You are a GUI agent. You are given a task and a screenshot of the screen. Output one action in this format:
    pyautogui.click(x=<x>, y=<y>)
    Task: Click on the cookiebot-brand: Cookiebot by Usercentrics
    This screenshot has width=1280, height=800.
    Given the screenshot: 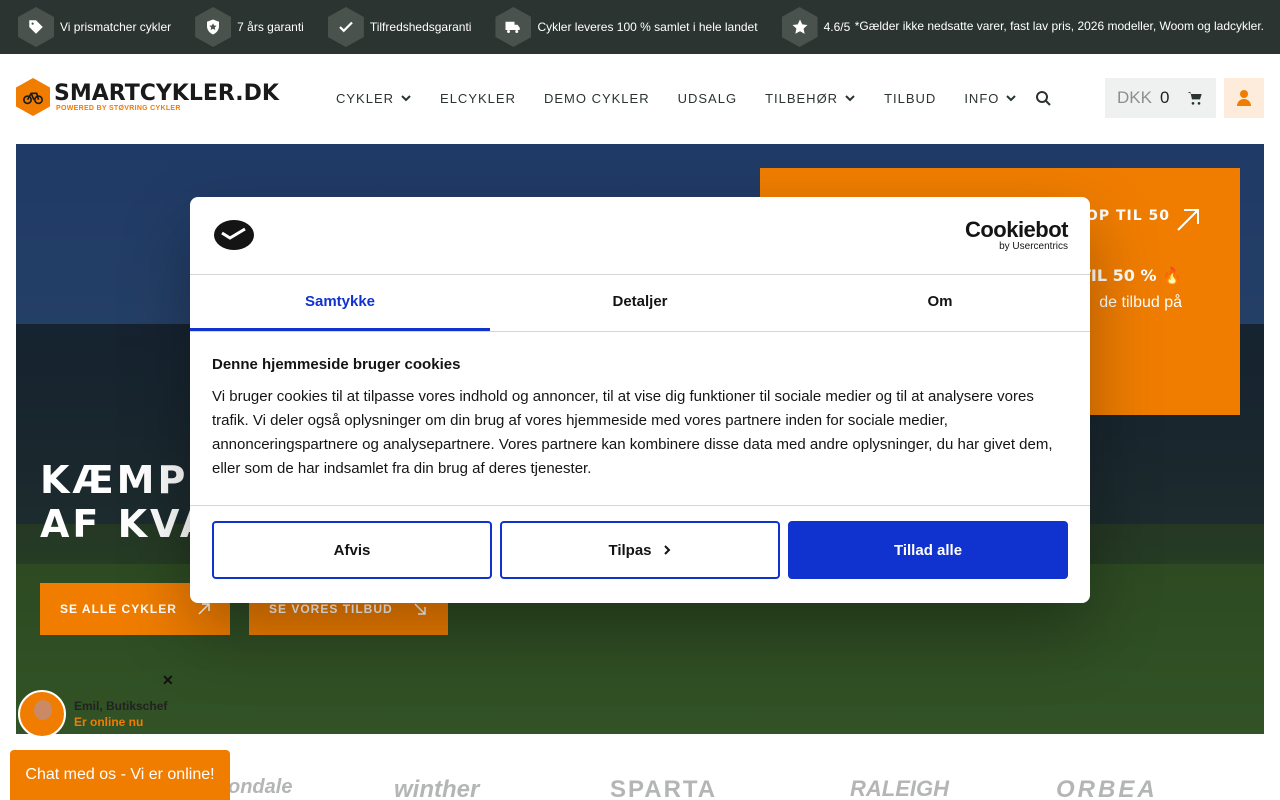 What is the action you would take?
    pyautogui.click(x=1016, y=235)
    